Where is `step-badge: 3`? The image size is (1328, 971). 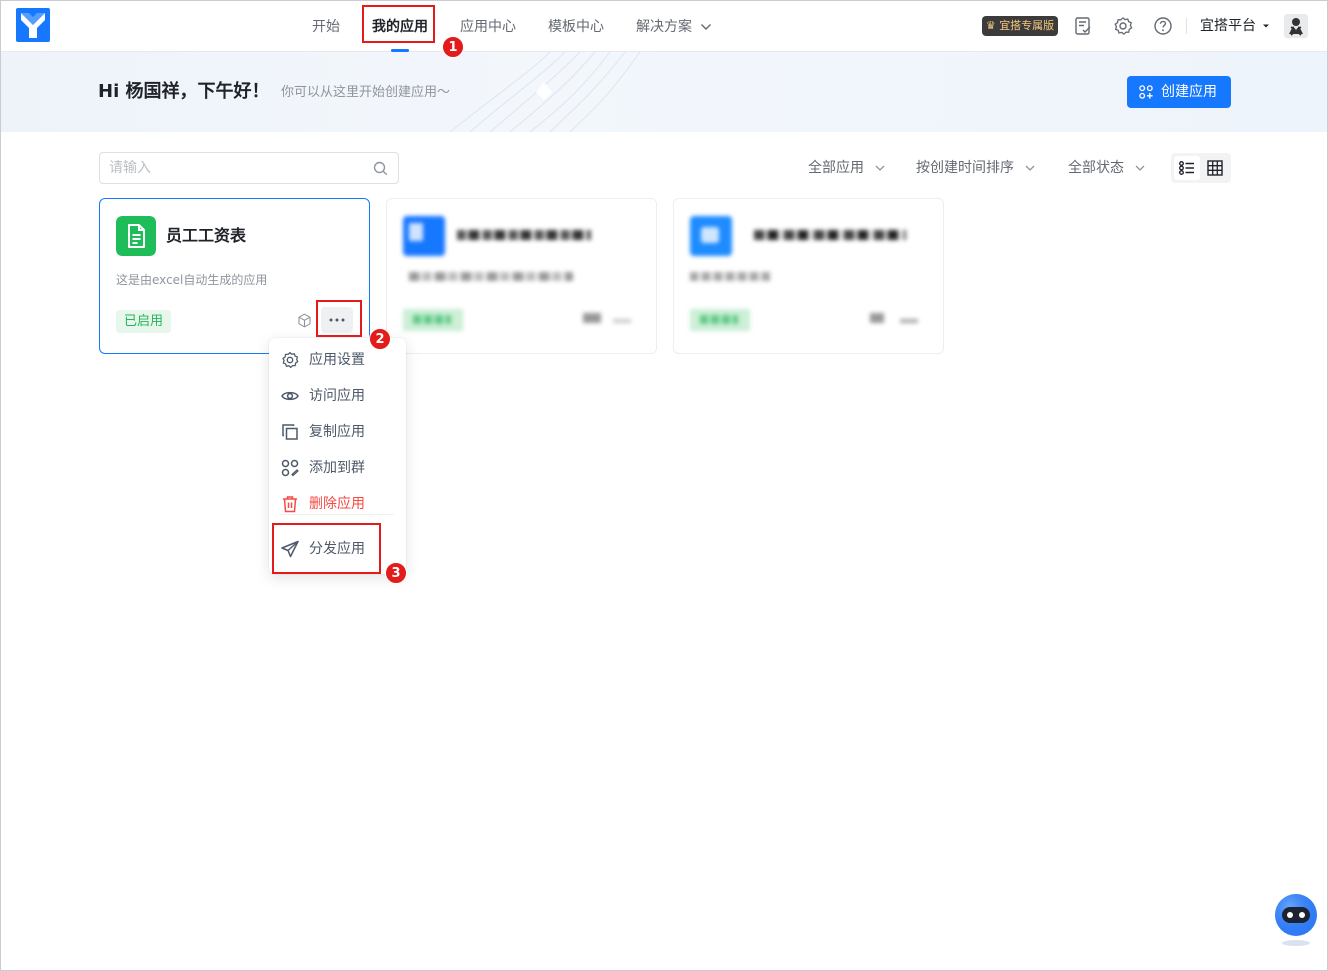
step-badge: 3 is located at coordinates (396, 573).